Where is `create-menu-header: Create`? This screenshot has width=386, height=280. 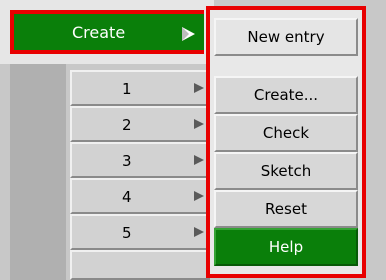
create-menu-header: Create is located at coordinates (107, 32).